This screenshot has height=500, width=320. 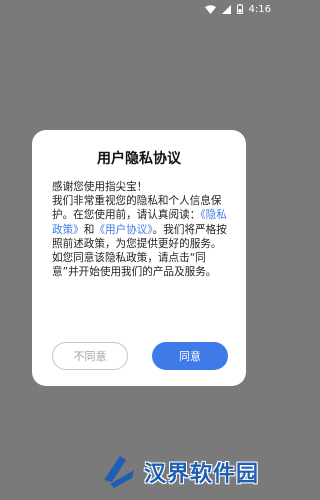 I want to click on dialog-greeting: 感谢您使用指尖宝！, so click(x=100, y=187).